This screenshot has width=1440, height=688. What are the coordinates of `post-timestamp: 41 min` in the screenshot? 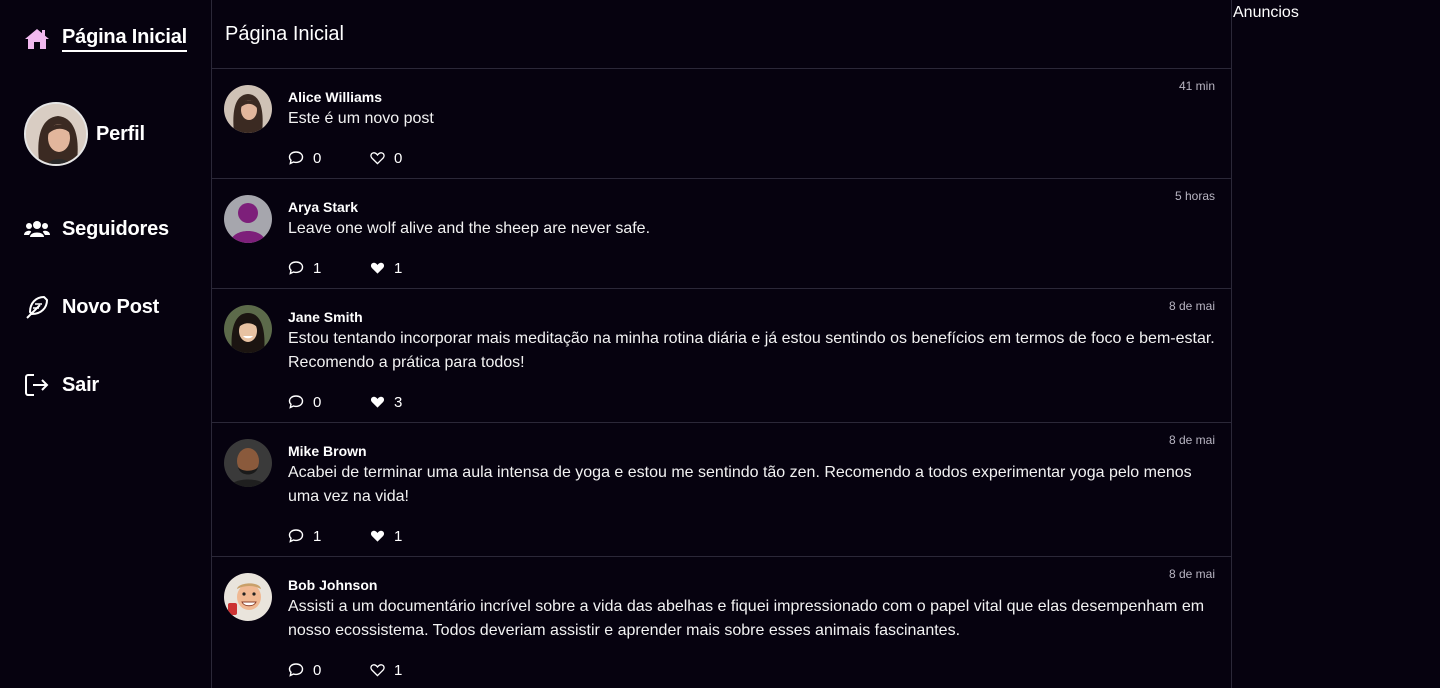 It's located at (1196, 86).